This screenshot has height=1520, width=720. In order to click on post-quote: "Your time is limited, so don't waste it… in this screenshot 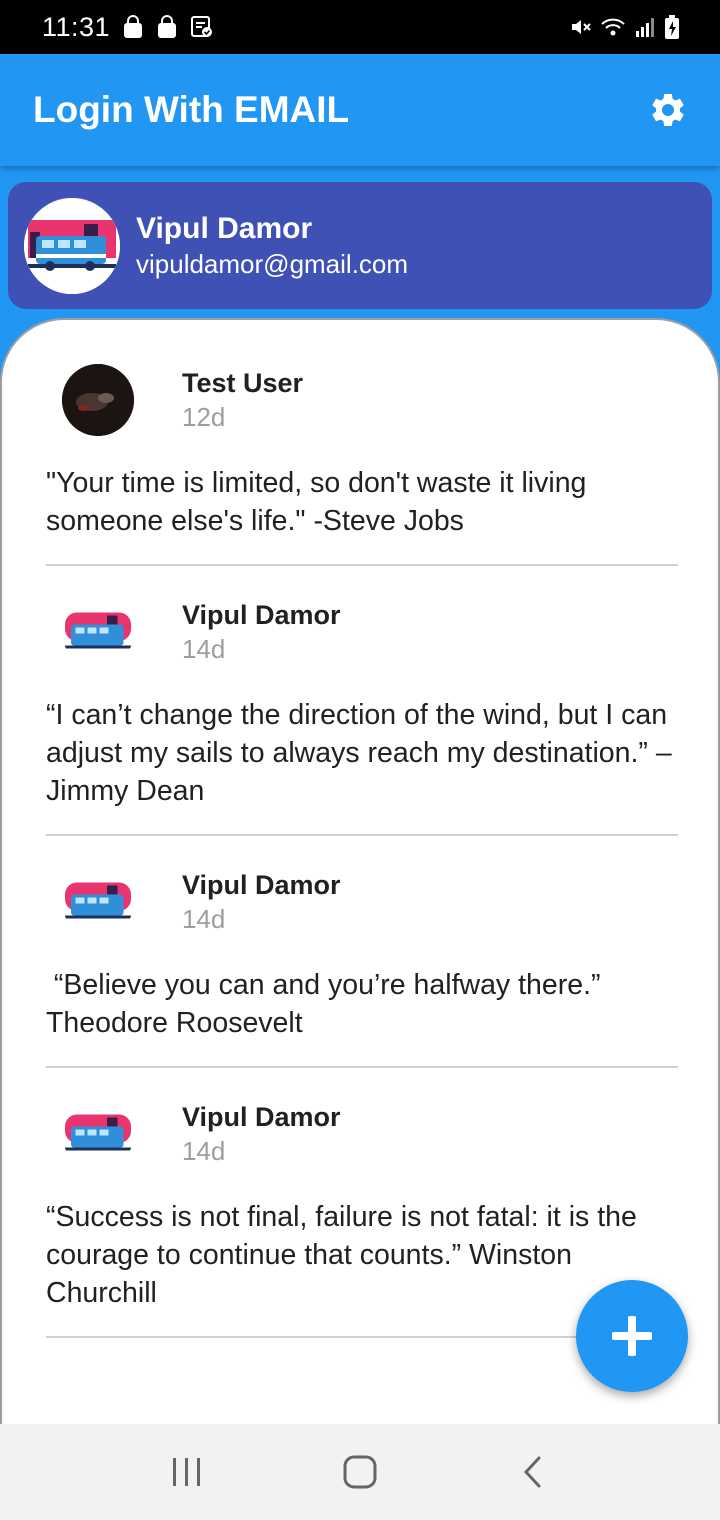, I will do `click(320, 502)`.